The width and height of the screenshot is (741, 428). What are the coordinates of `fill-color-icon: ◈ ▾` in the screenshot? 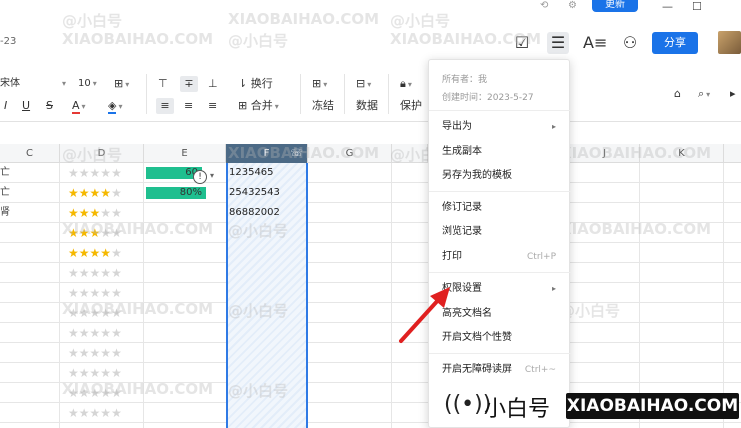 It's located at (115, 106).